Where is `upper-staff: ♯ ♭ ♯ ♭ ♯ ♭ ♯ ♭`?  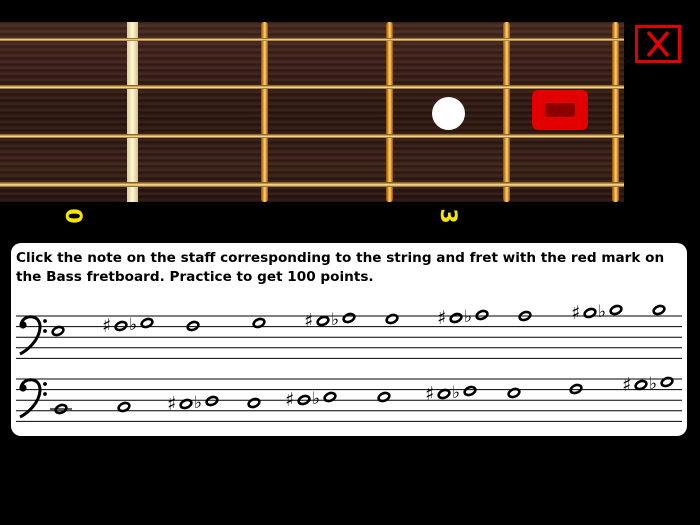 upper-staff: ♯ ♭ ♯ ♭ ♯ ♭ ♯ ♭ is located at coordinates (349, 330).